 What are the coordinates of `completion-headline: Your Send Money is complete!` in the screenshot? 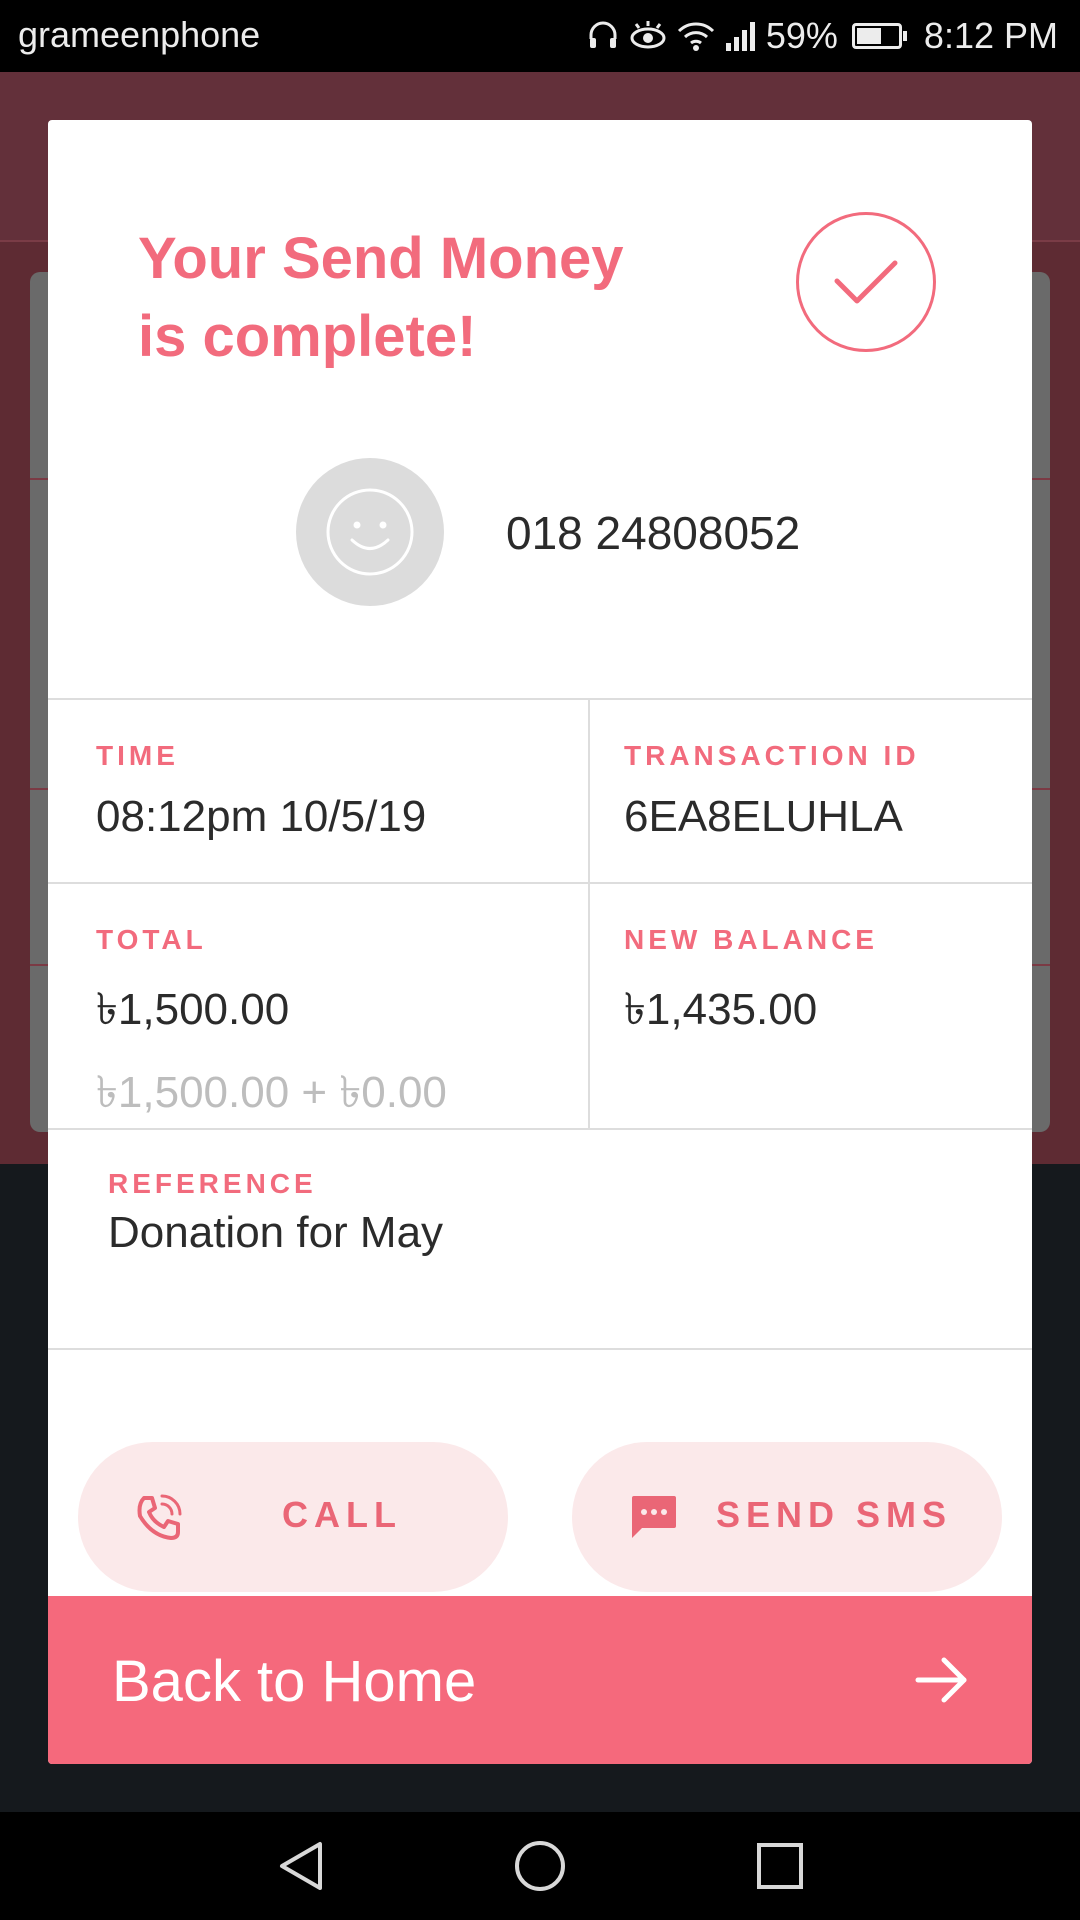 It's located at (448, 298).